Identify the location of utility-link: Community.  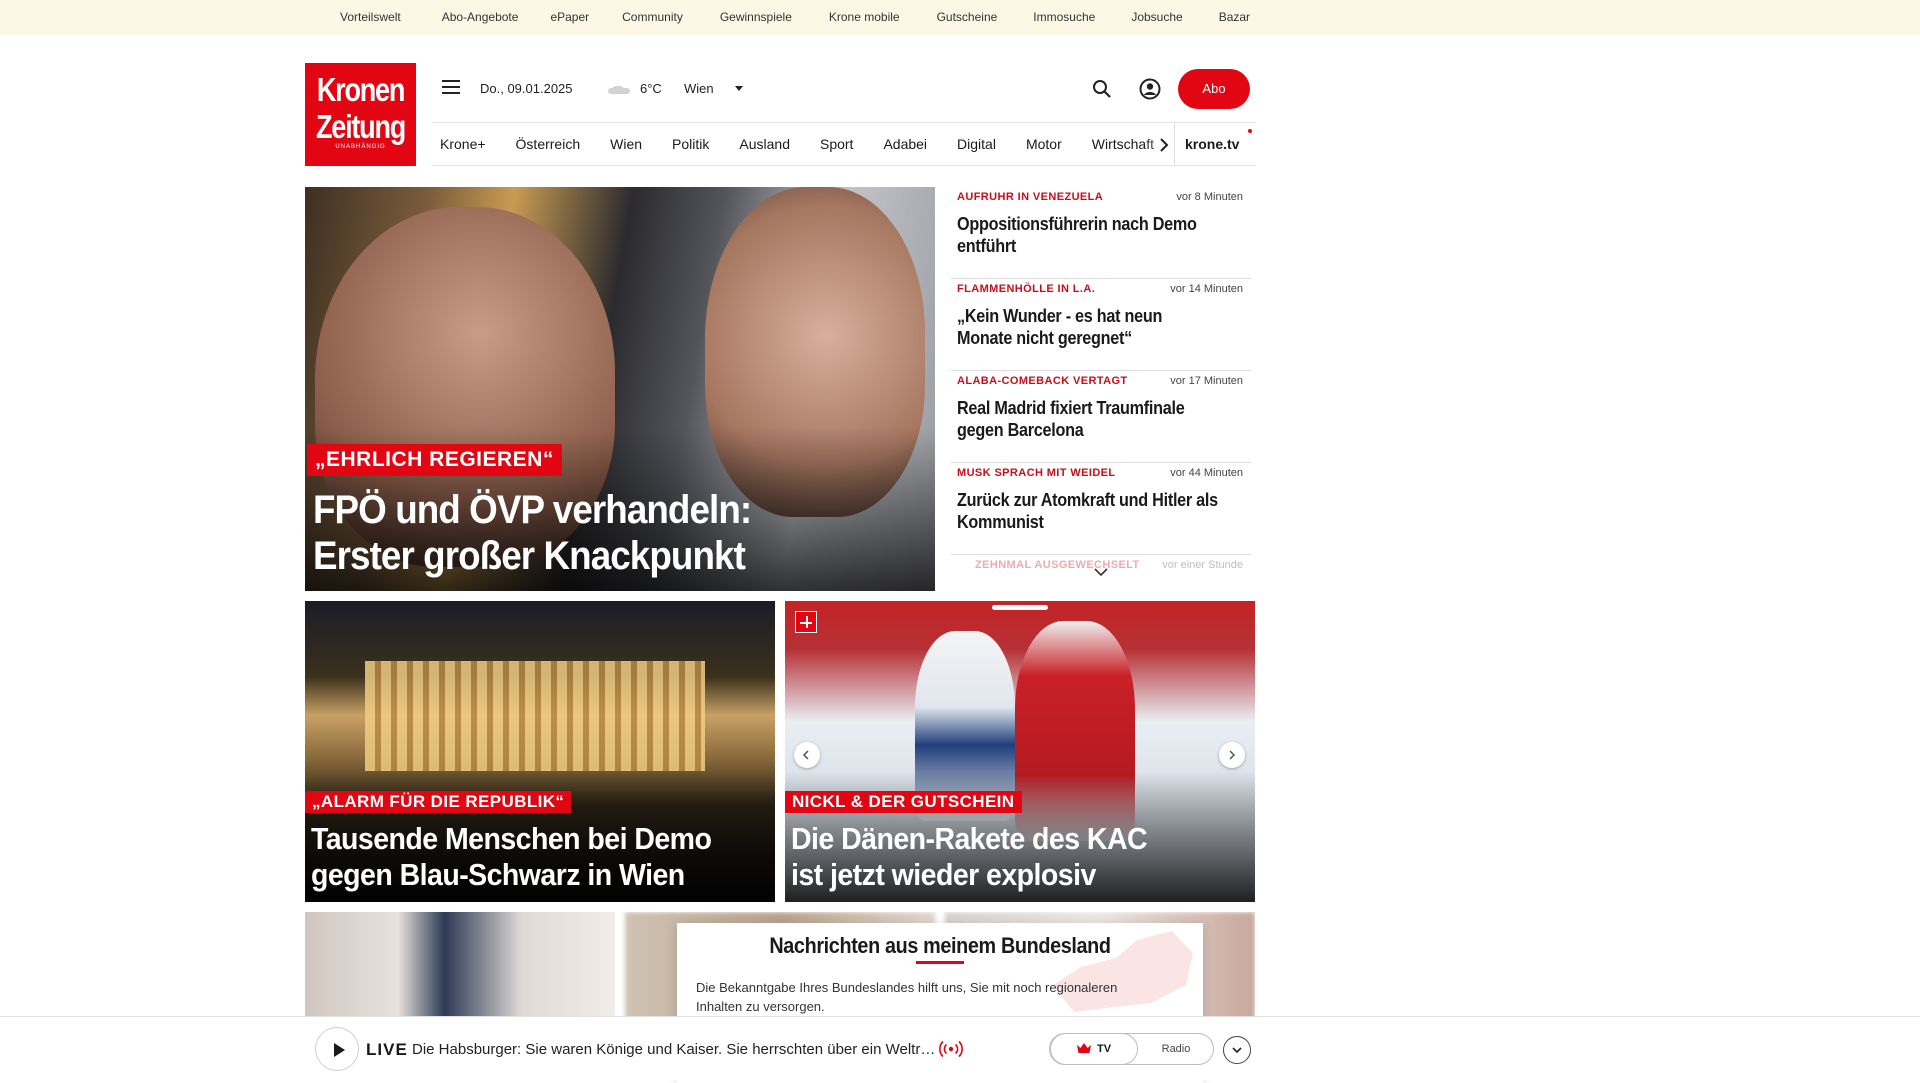
(652, 17).